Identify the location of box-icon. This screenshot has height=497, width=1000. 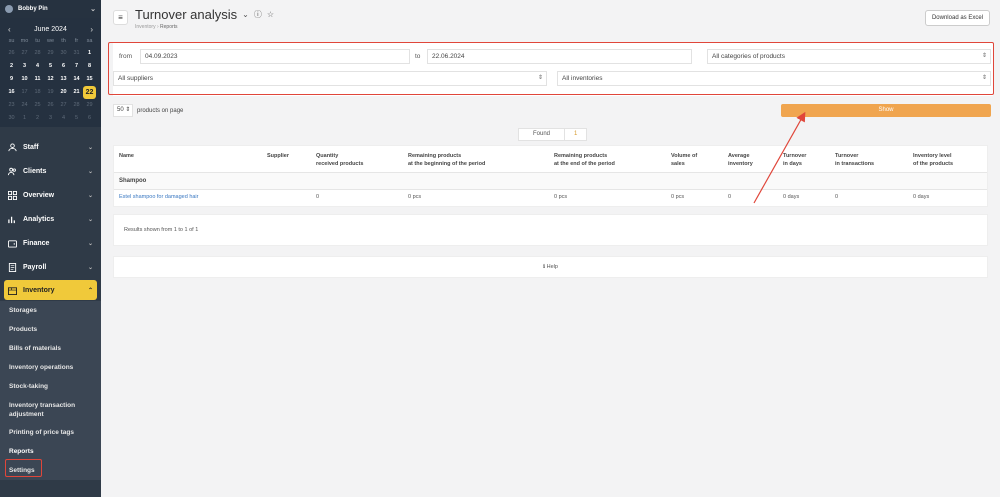
(12, 290).